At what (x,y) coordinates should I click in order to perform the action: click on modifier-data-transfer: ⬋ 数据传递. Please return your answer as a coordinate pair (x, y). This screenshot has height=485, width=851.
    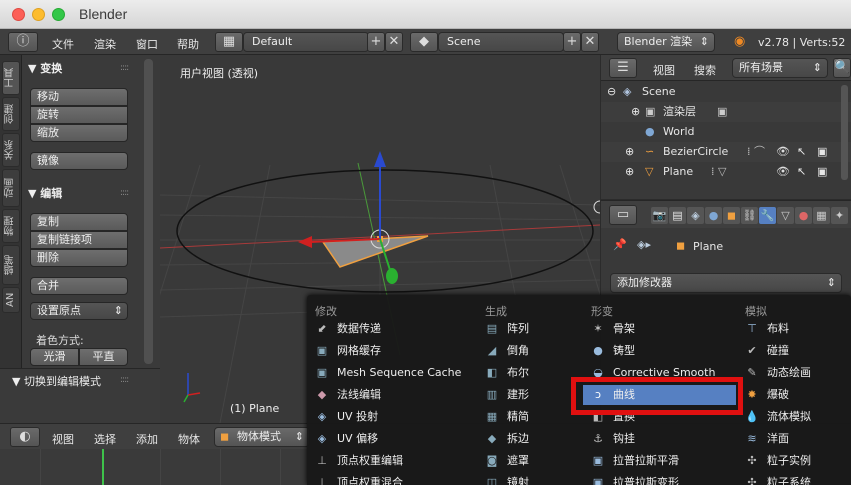
    Looking at the image, I should click on (395, 329).